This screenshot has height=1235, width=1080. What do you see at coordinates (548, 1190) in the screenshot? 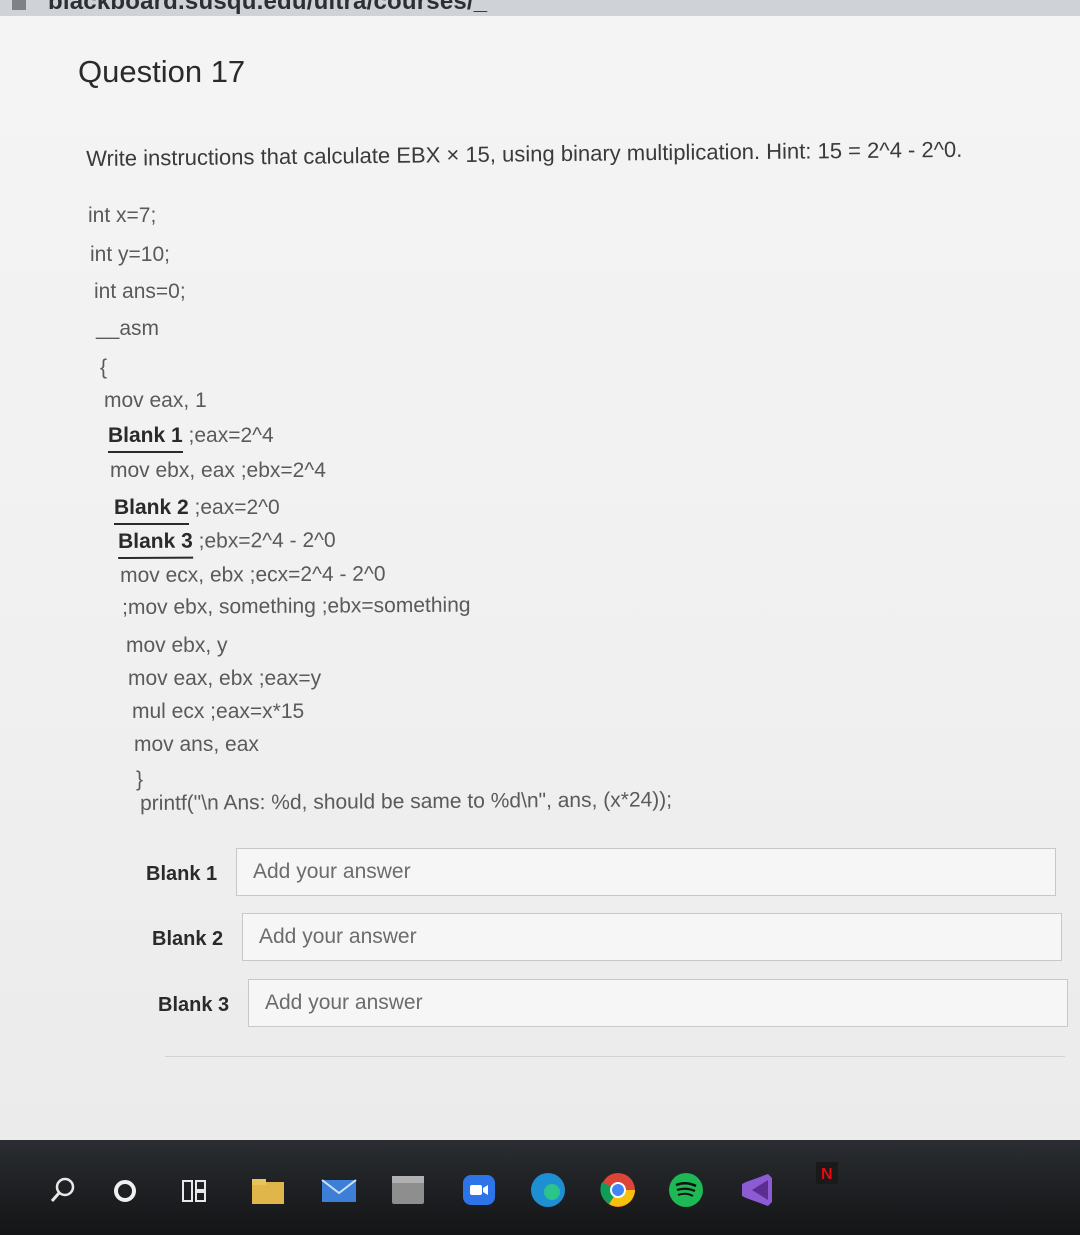
I see `edge-icon` at bounding box center [548, 1190].